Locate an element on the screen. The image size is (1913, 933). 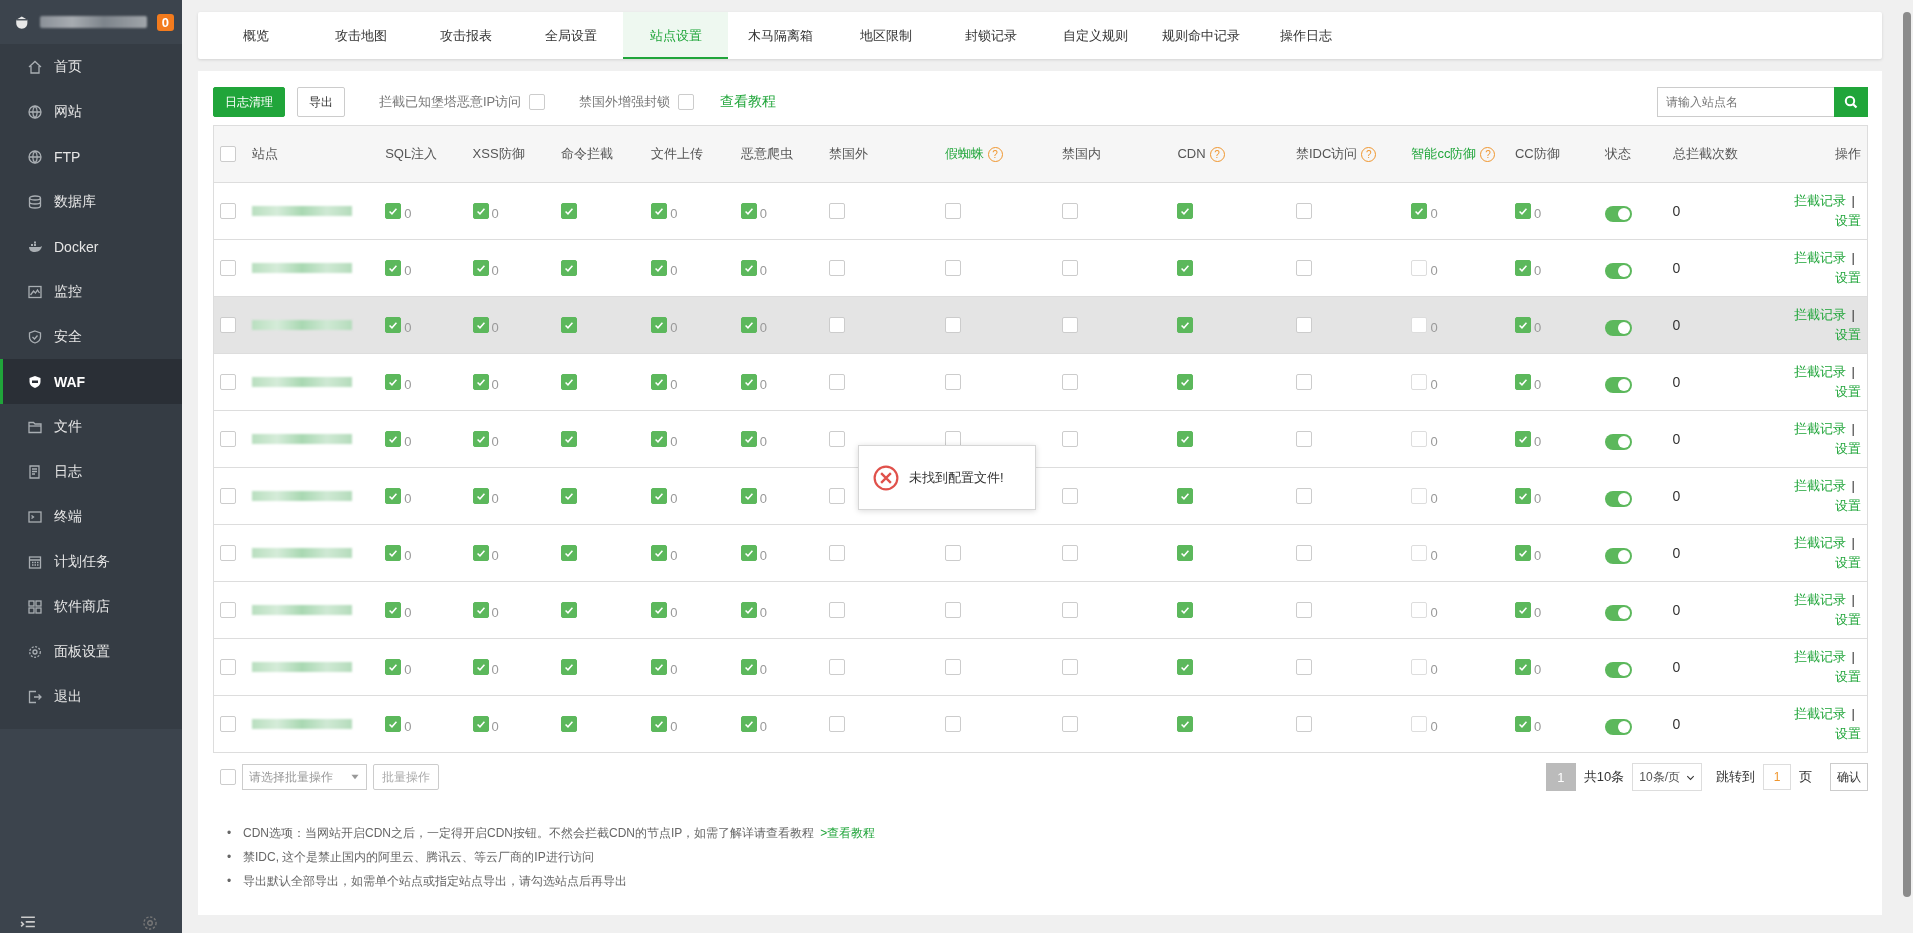
tab: 木马隔离箱 is located at coordinates (780, 35).